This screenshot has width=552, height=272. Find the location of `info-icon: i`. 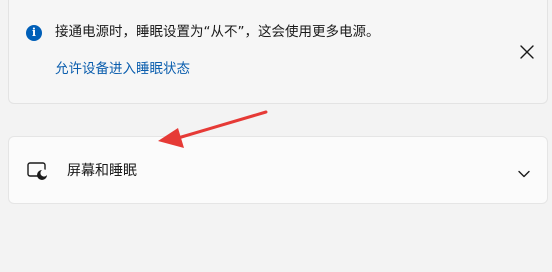

info-icon: i is located at coordinates (34, 33).